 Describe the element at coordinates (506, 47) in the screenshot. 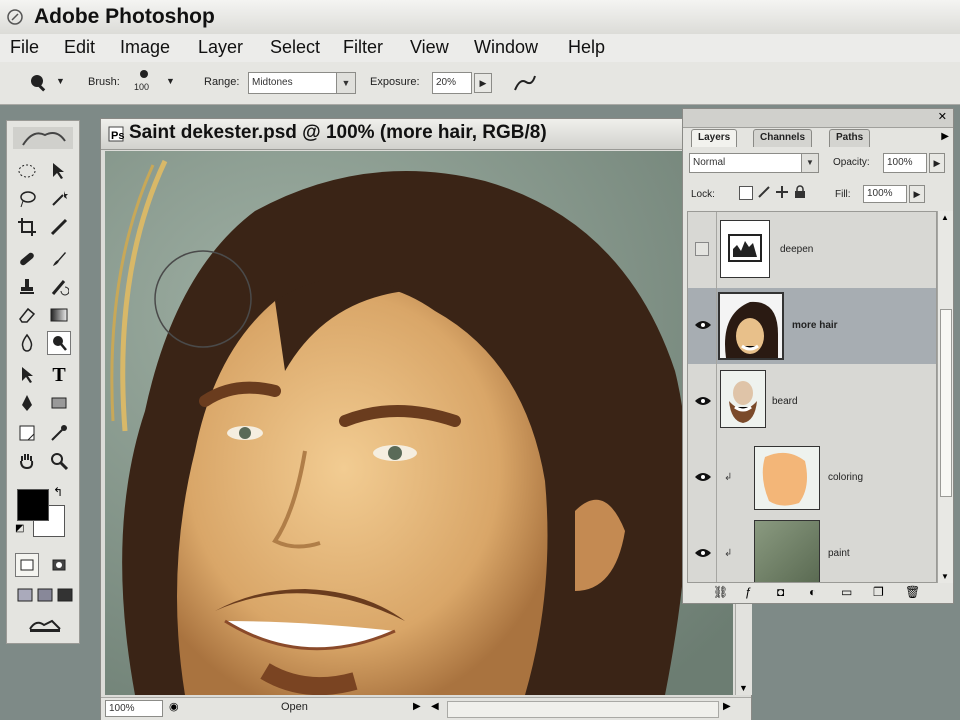

I see `menu-window: Window` at that location.